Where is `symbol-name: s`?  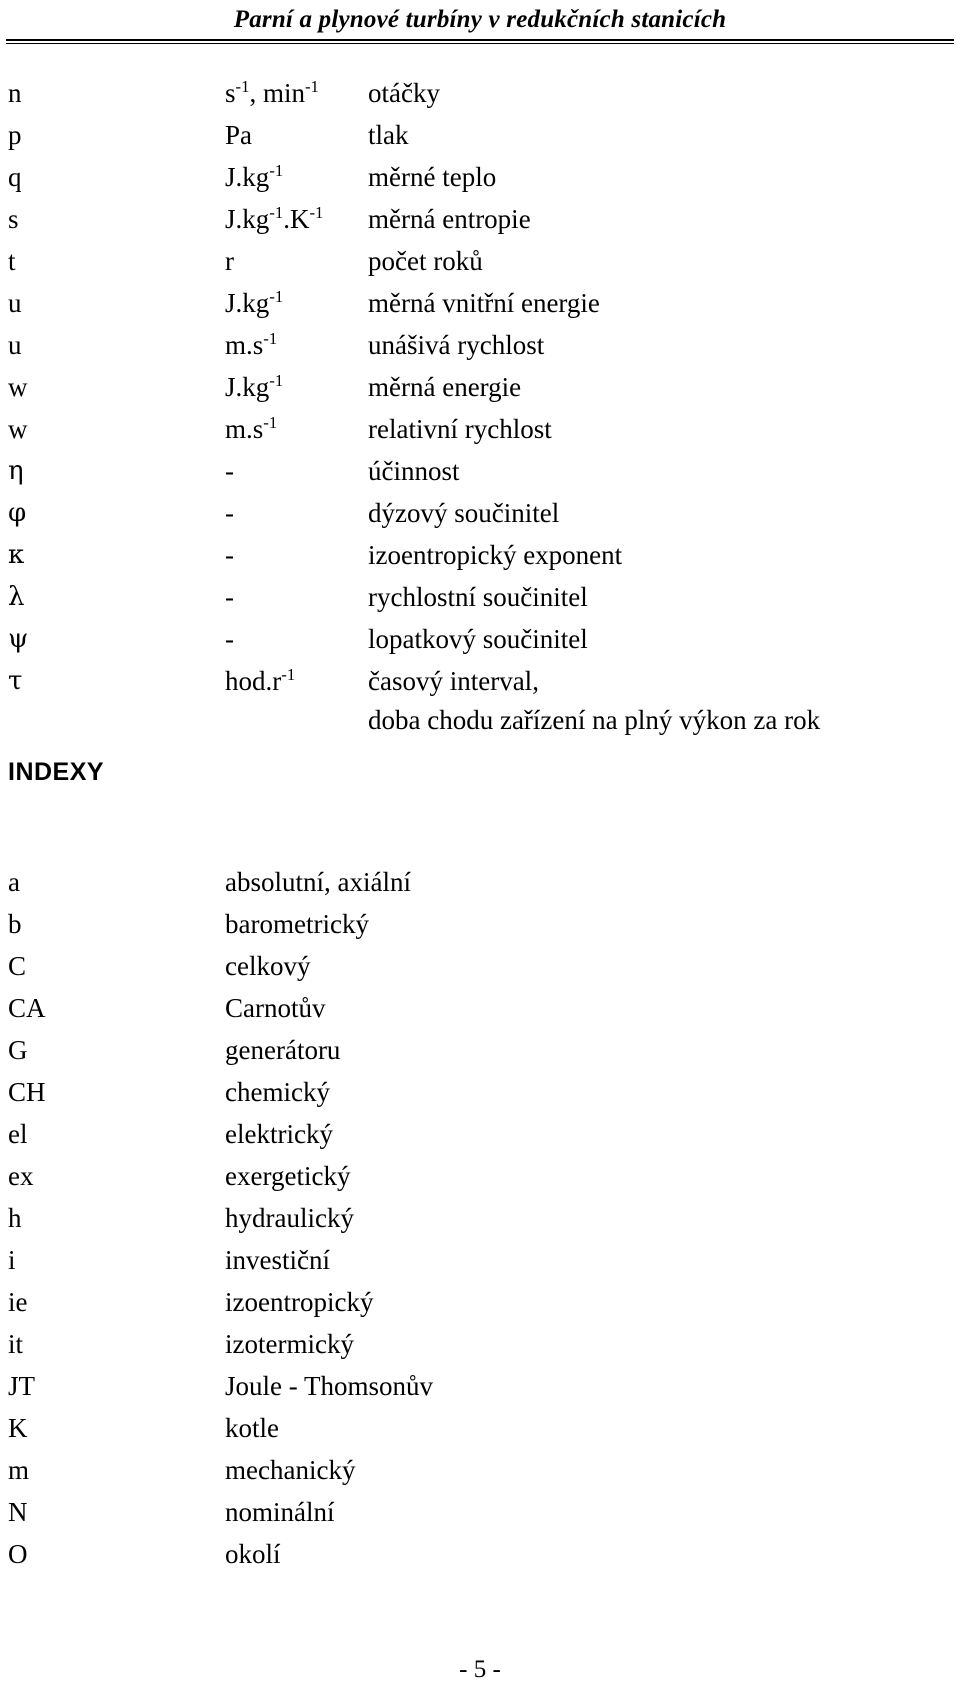 symbol-name: s is located at coordinates (13, 219).